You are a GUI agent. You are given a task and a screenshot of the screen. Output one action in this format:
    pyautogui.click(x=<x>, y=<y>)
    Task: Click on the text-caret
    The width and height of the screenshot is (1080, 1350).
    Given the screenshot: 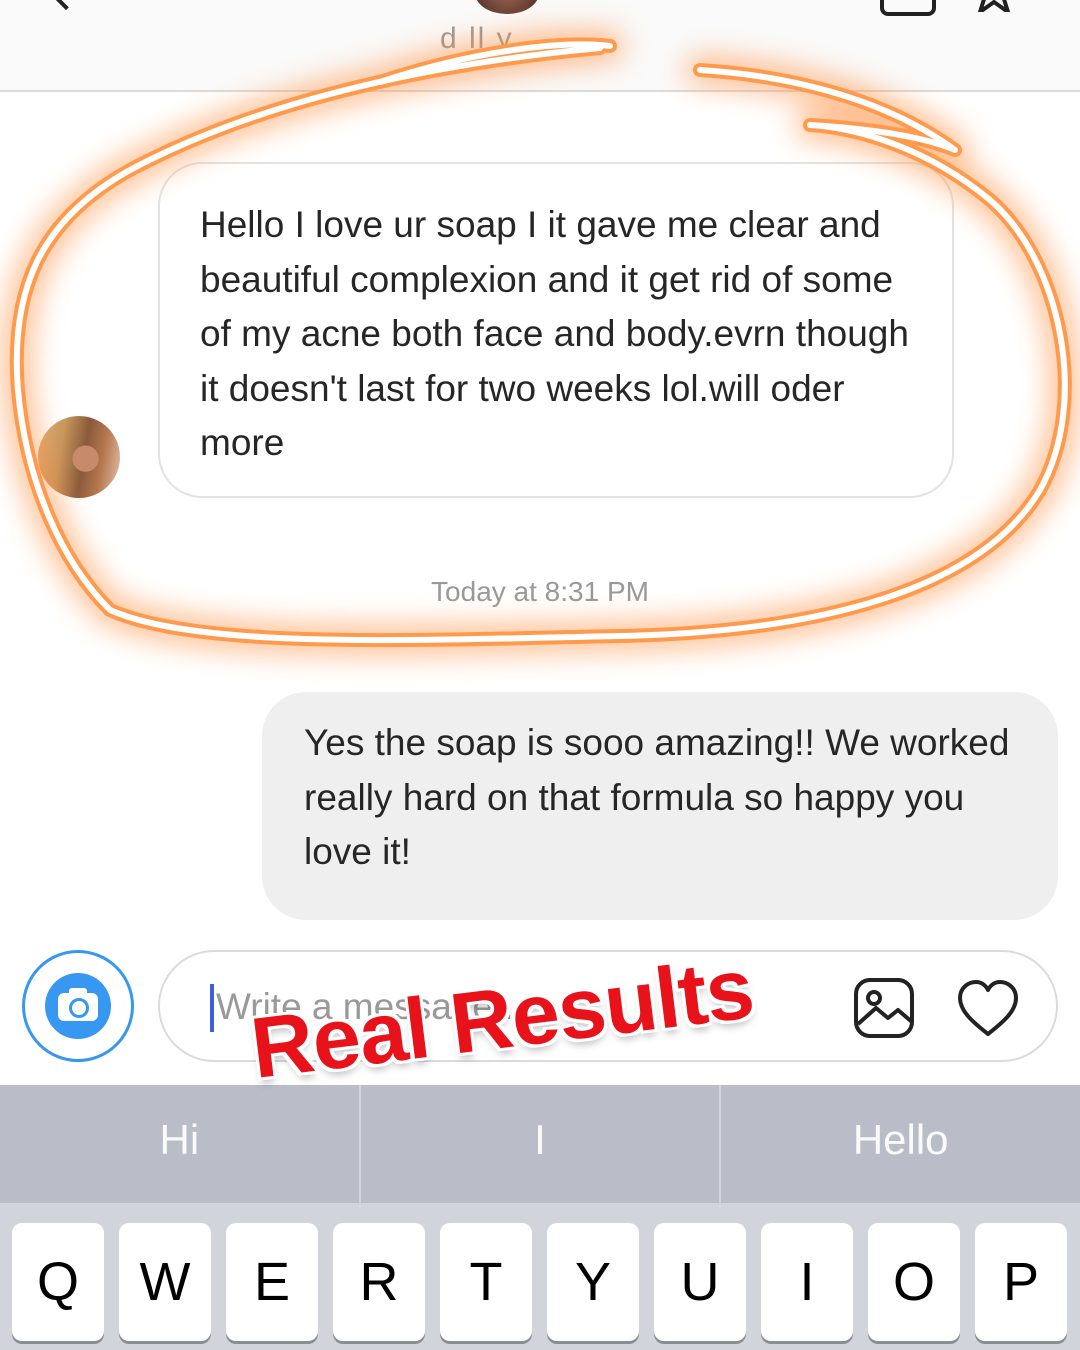 What is the action you would take?
    pyautogui.click(x=212, y=1008)
    